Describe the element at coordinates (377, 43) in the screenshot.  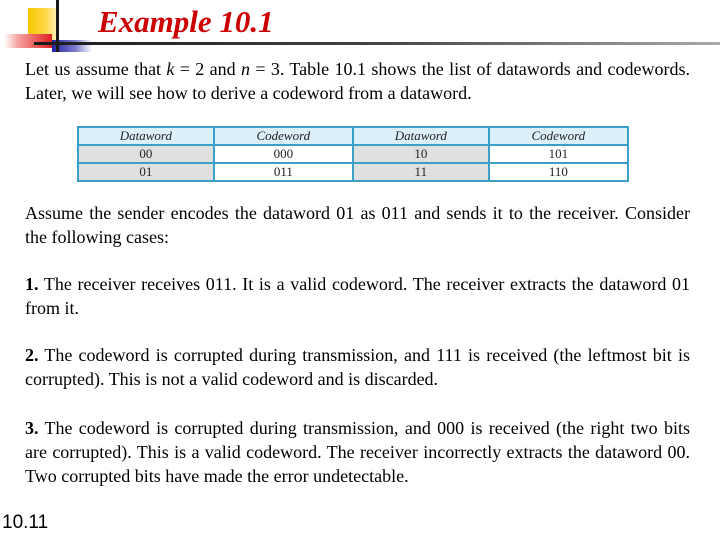
I see `decoration-horizontal-line` at that location.